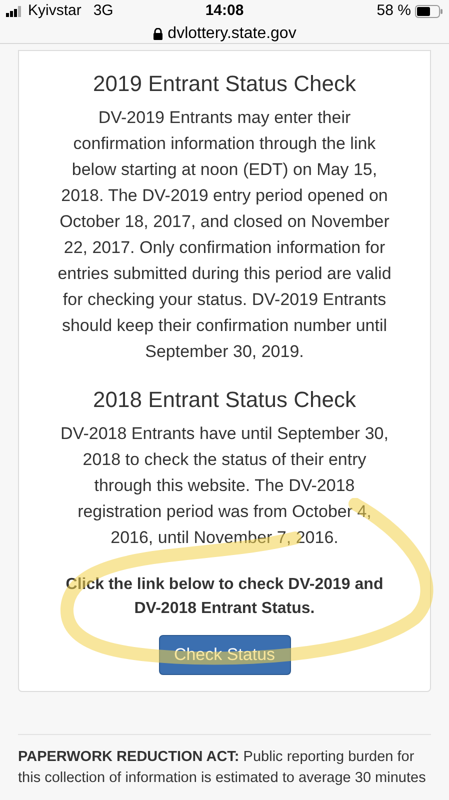  What do you see at coordinates (225, 486) in the screenshot?
I see `section-text: DV-2018 Entrants have until September 30, 2018 to check the status of their entry through this website. The DV-2018 registration period was from October 4, 2016, until November 7, 2016.` at bounding box center [225, 486].